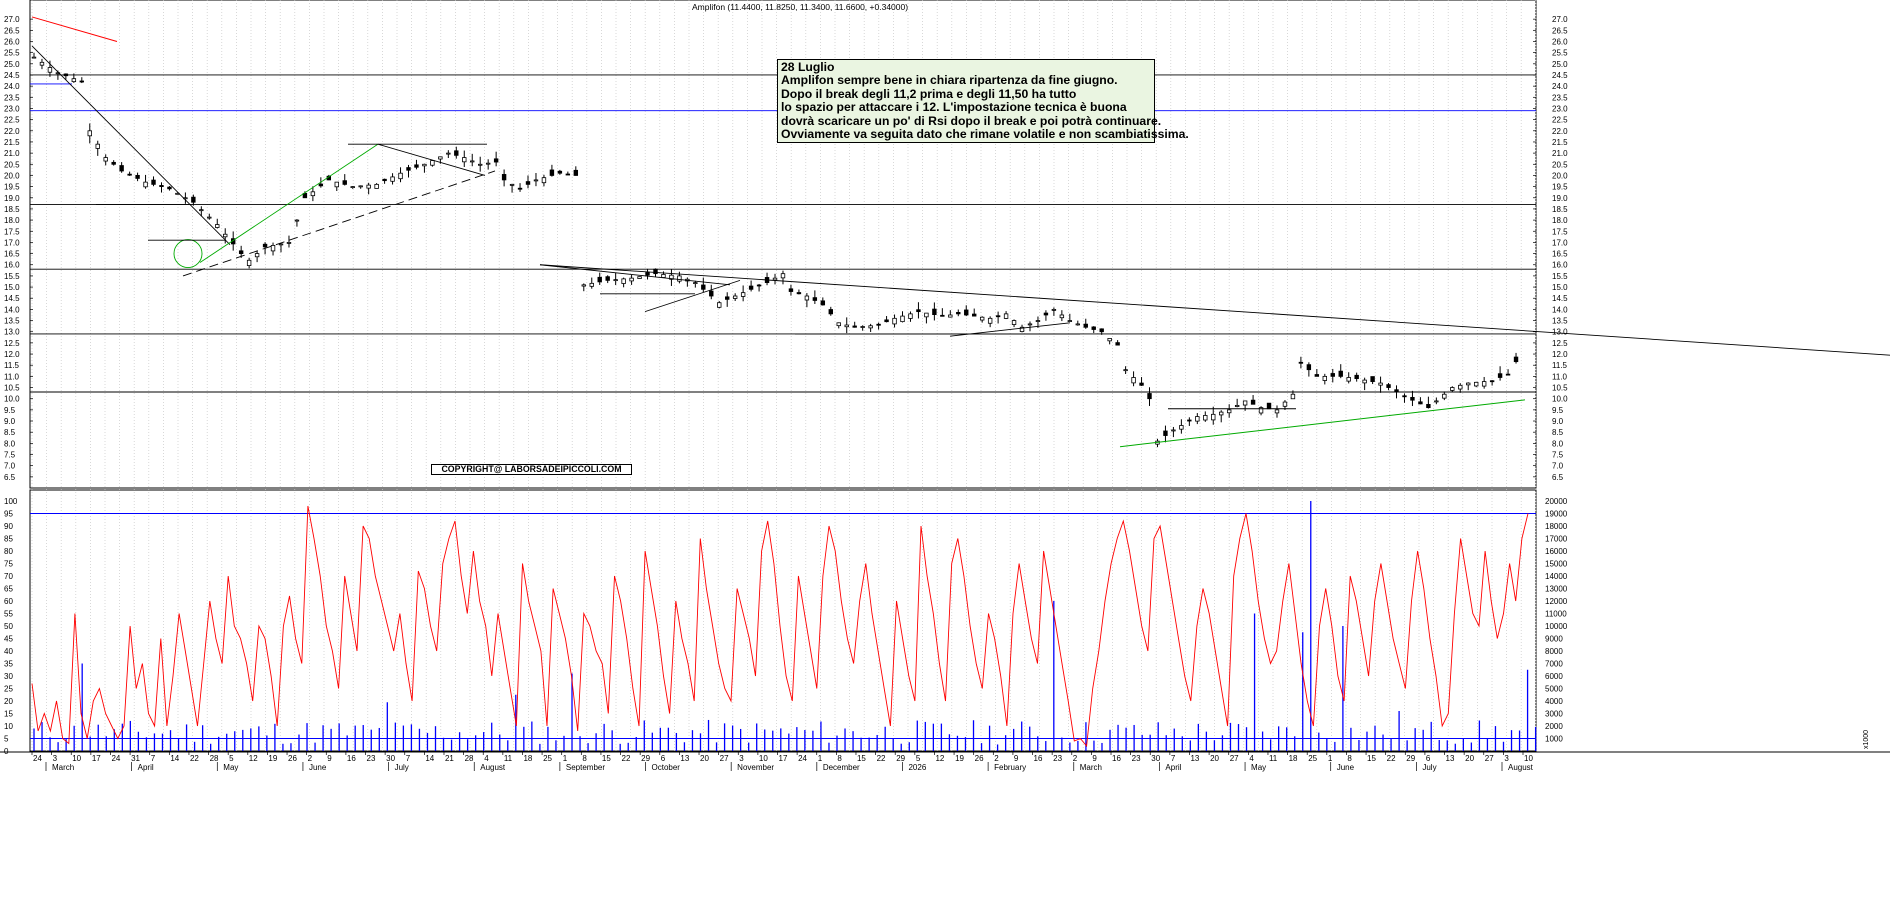  Describe the element at coordinates (10, 432) in the screenshot. I see `y-tick-label: 8.5` at that location.